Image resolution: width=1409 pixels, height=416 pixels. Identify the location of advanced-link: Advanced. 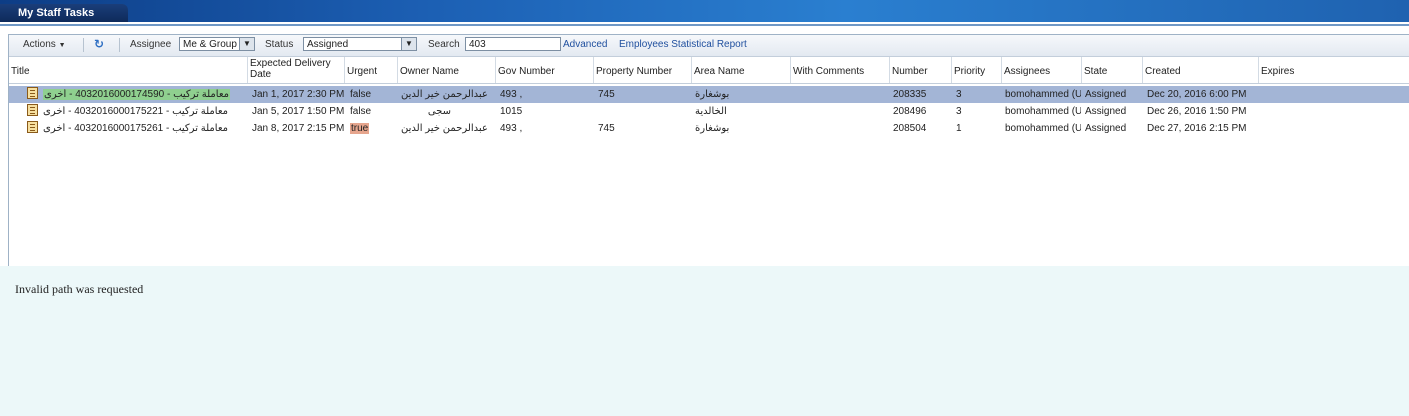
(585, 44).